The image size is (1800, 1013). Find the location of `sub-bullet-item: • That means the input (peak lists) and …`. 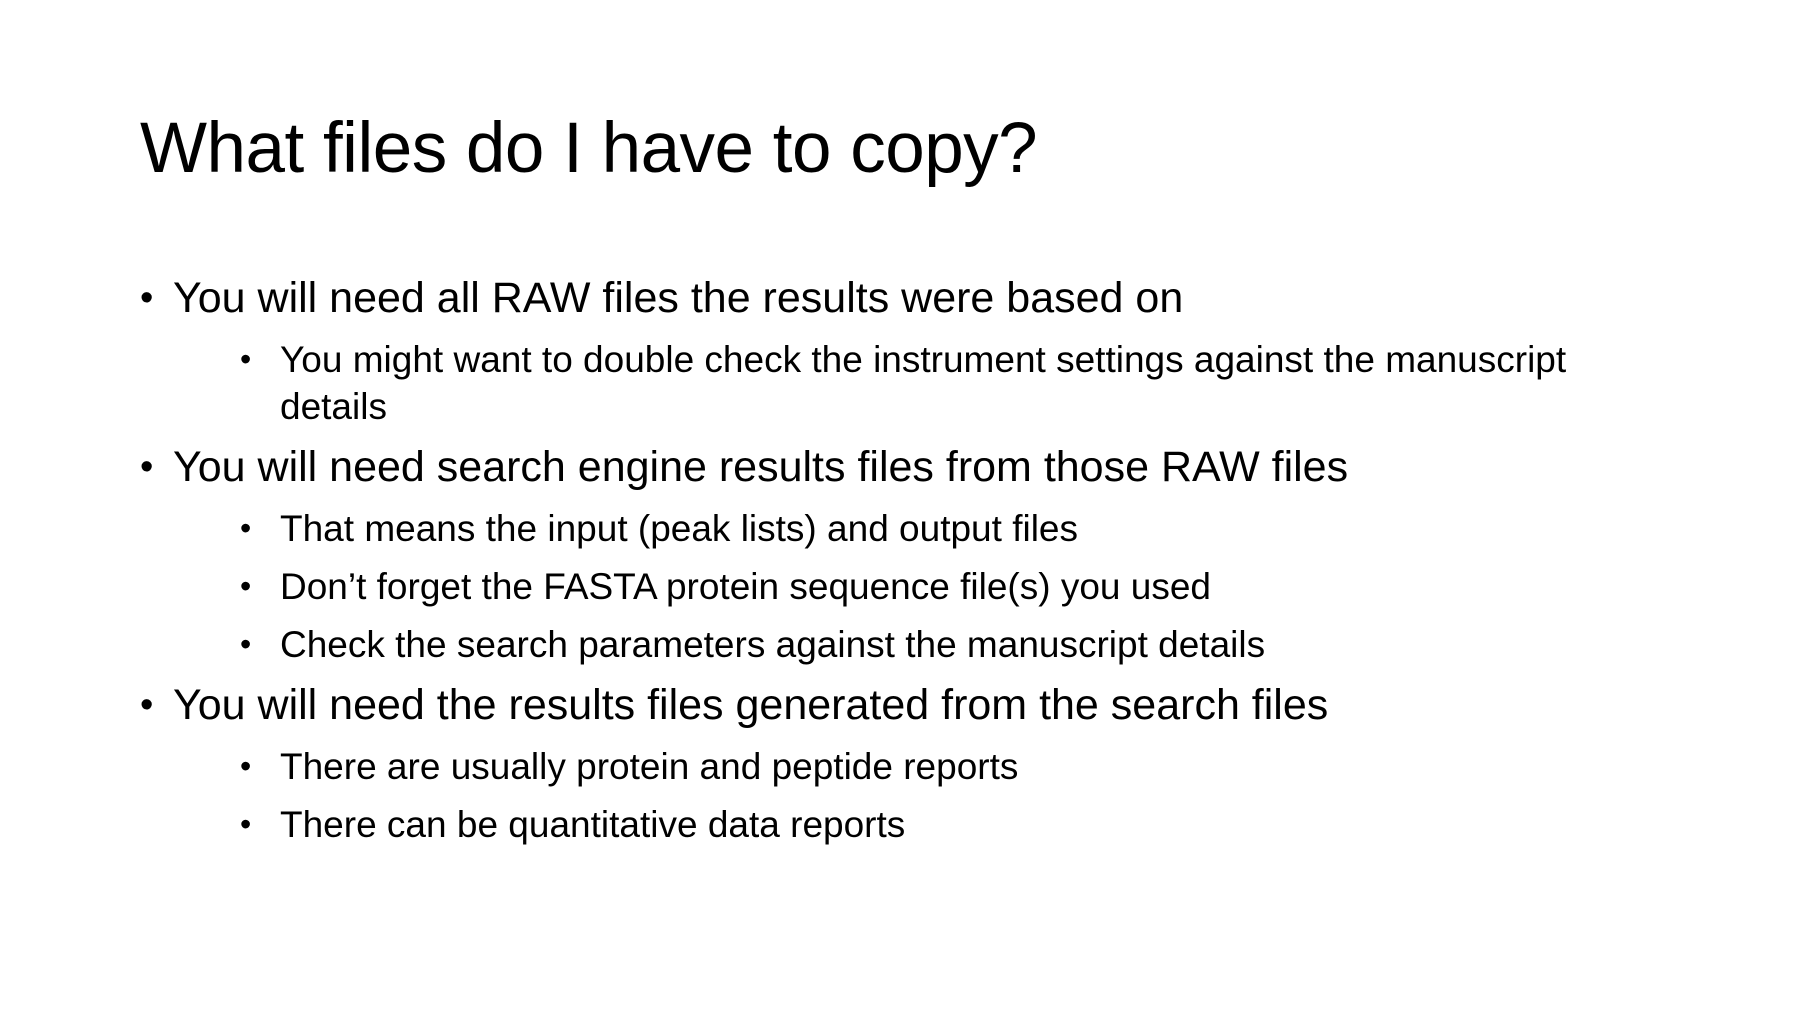

sub-bullet-item: • That means the input (peak lists) and … is located at coordinates (905, 528).